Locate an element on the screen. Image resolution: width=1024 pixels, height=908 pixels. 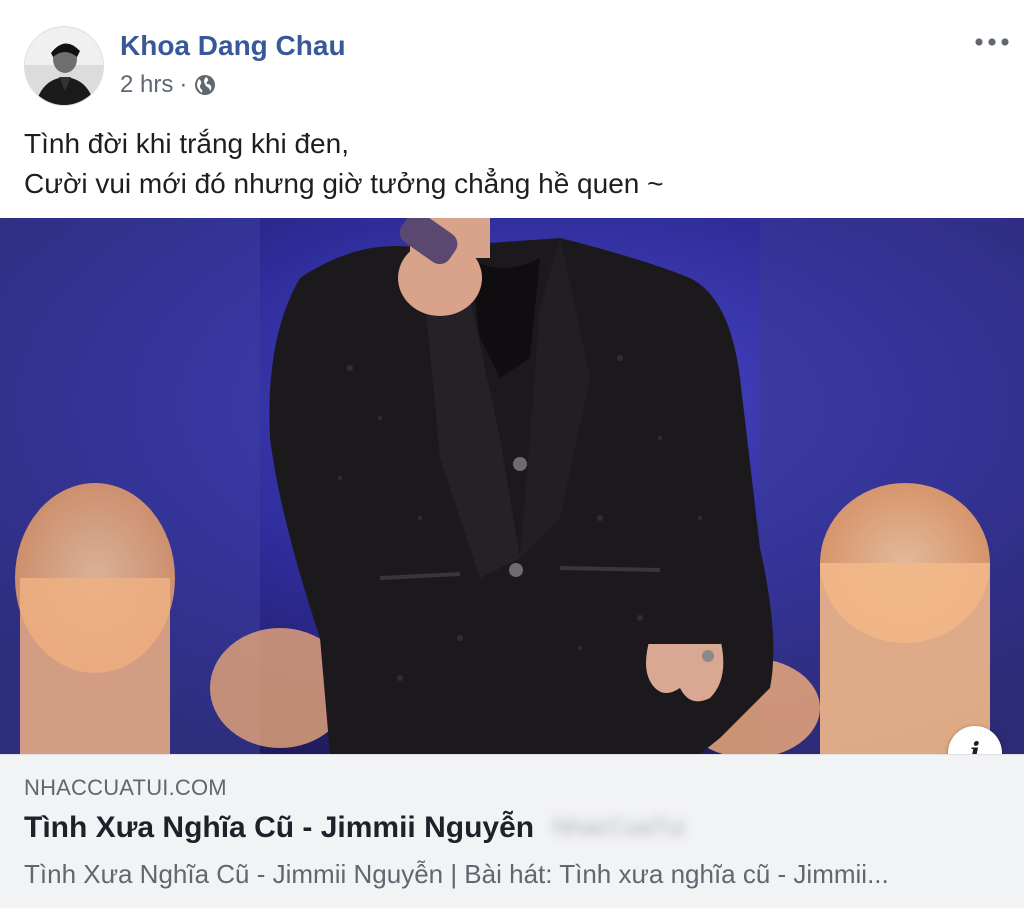
link-domain: NHACCUATUI.COM is located at coordinates (125, 787).